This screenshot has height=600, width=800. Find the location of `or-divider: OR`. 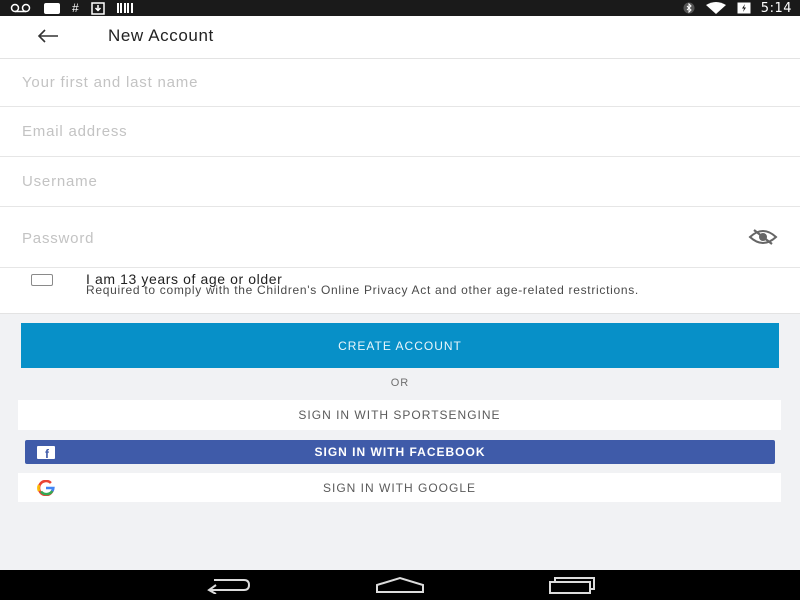

or-divider: OR is located at coordinates (400, 383).